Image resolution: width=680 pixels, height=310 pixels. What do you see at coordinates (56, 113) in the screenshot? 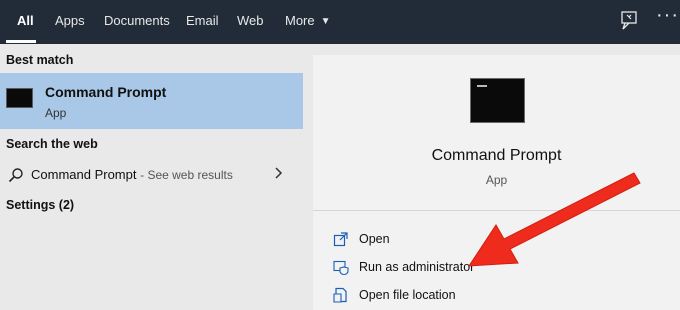
I see `best-match-subtitle: App` at bounding box center [56, 113].